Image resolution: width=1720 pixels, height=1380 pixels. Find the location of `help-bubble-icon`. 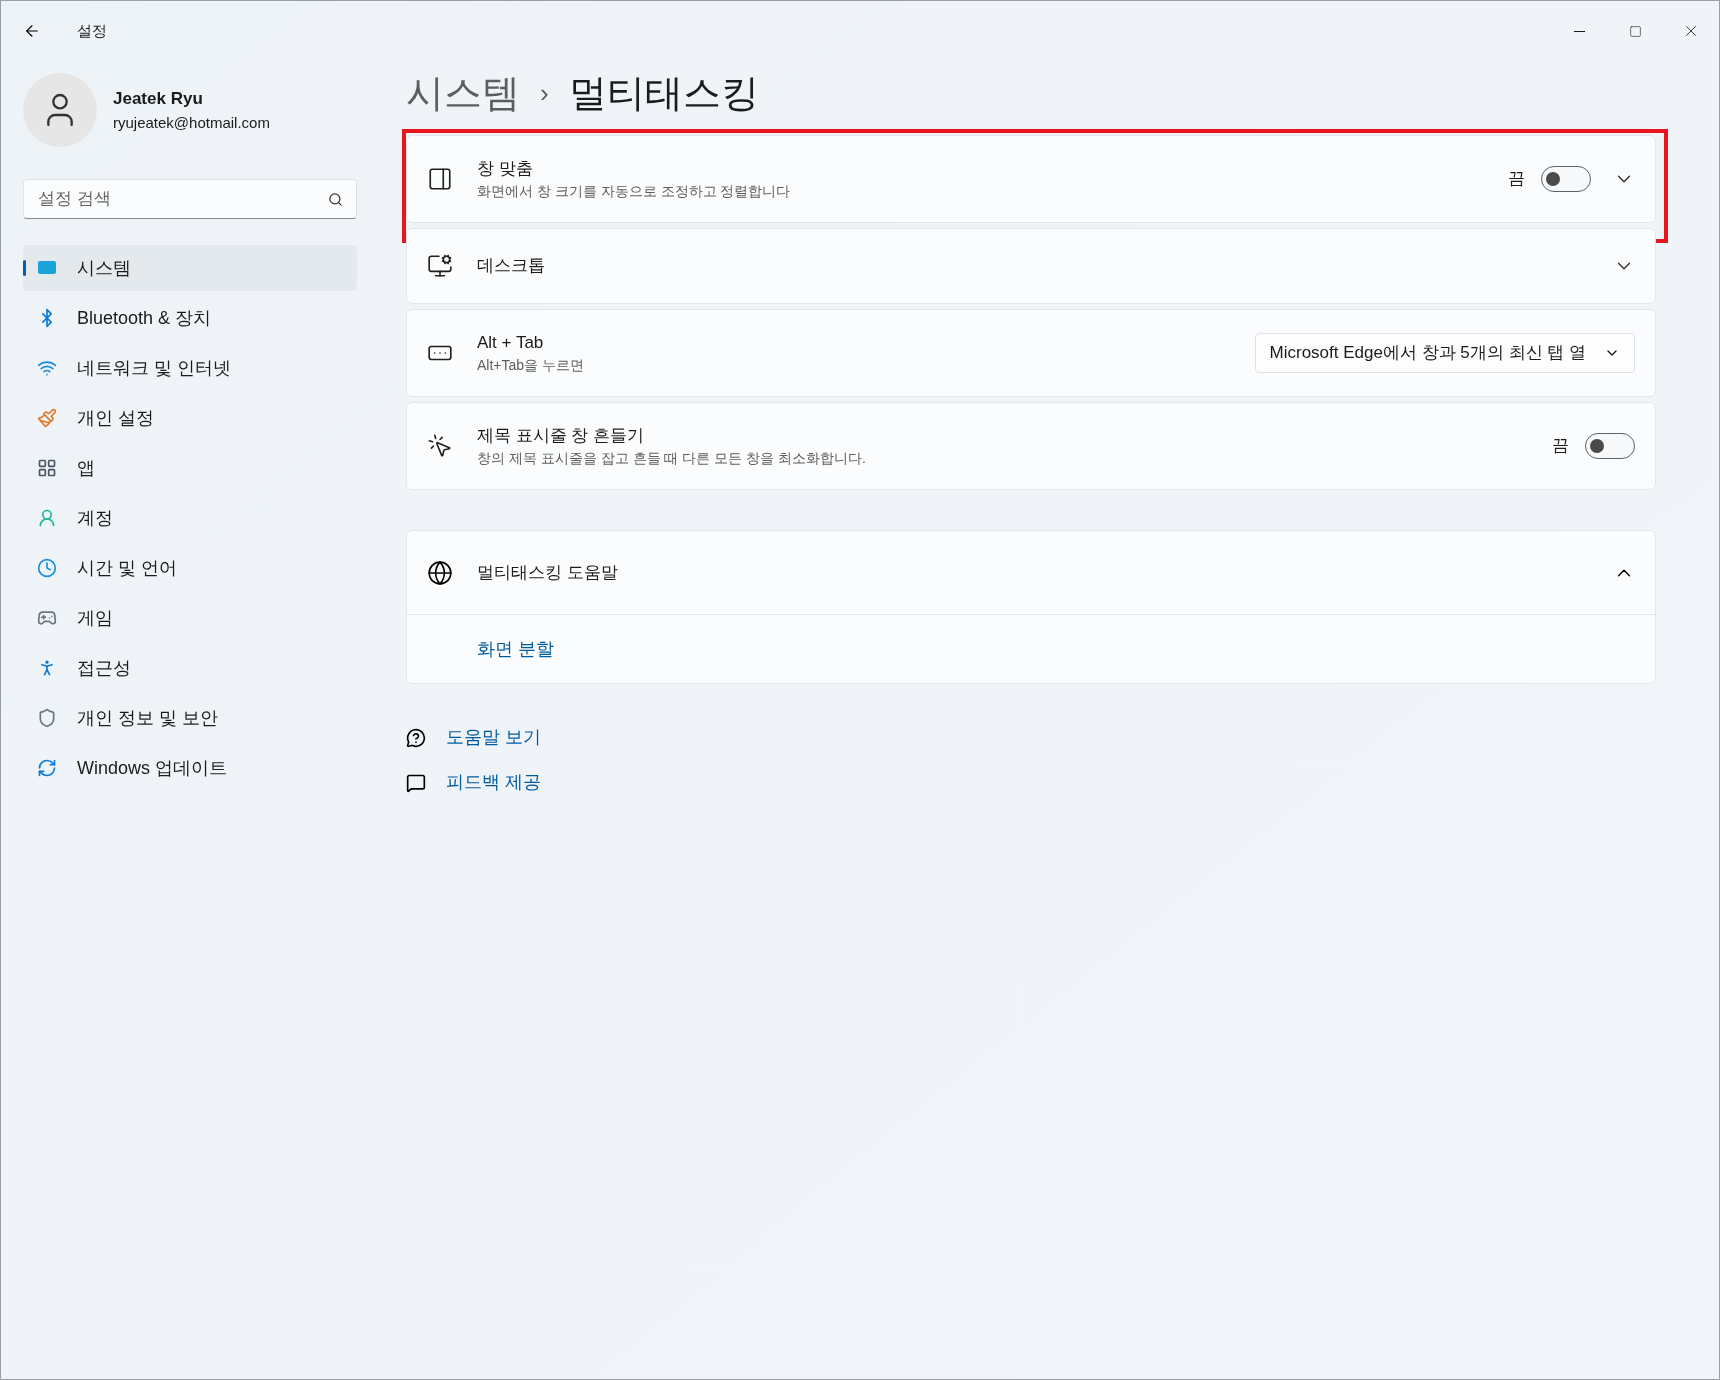

help-bubble-icon is located at coordinates (416, 737).